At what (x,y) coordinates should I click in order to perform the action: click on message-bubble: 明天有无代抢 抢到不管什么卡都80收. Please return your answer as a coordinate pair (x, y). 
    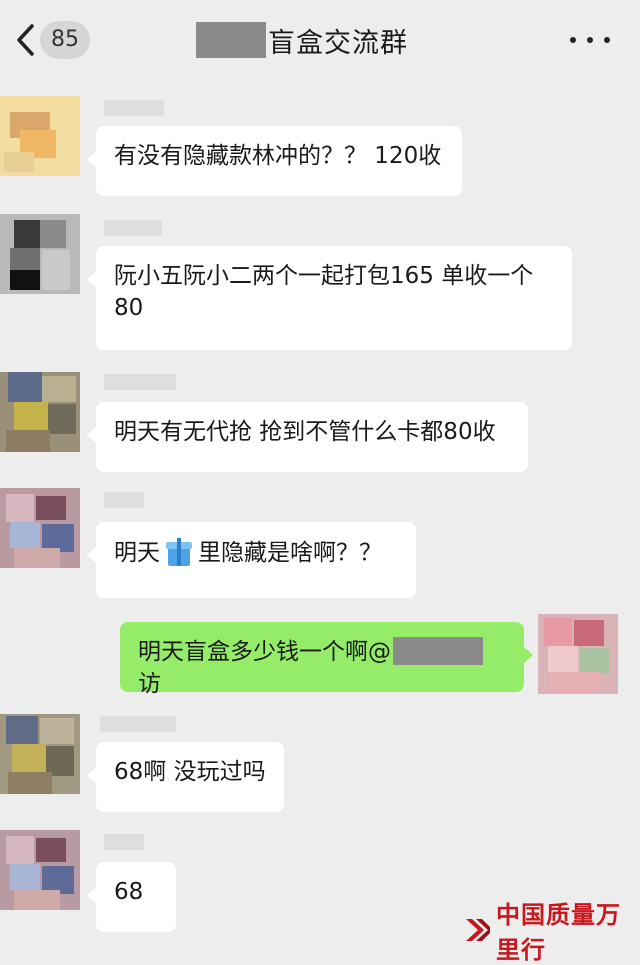
    Looking at the image, I should click on (307, 437).